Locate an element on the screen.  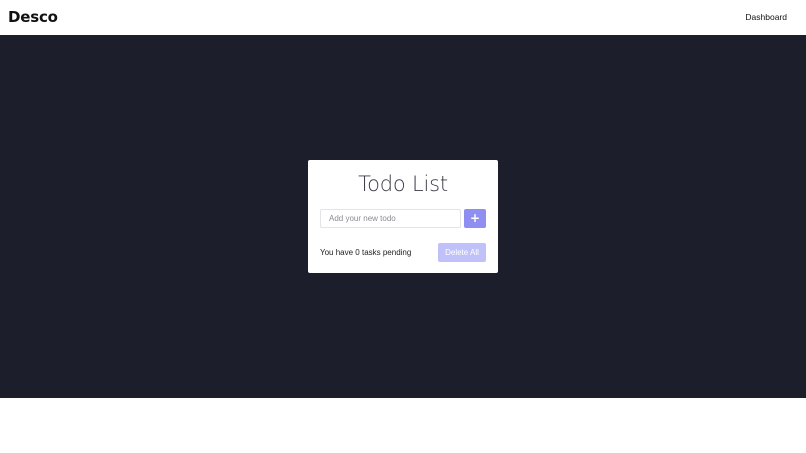
new-todo-input is located at coordinates (390, 218).